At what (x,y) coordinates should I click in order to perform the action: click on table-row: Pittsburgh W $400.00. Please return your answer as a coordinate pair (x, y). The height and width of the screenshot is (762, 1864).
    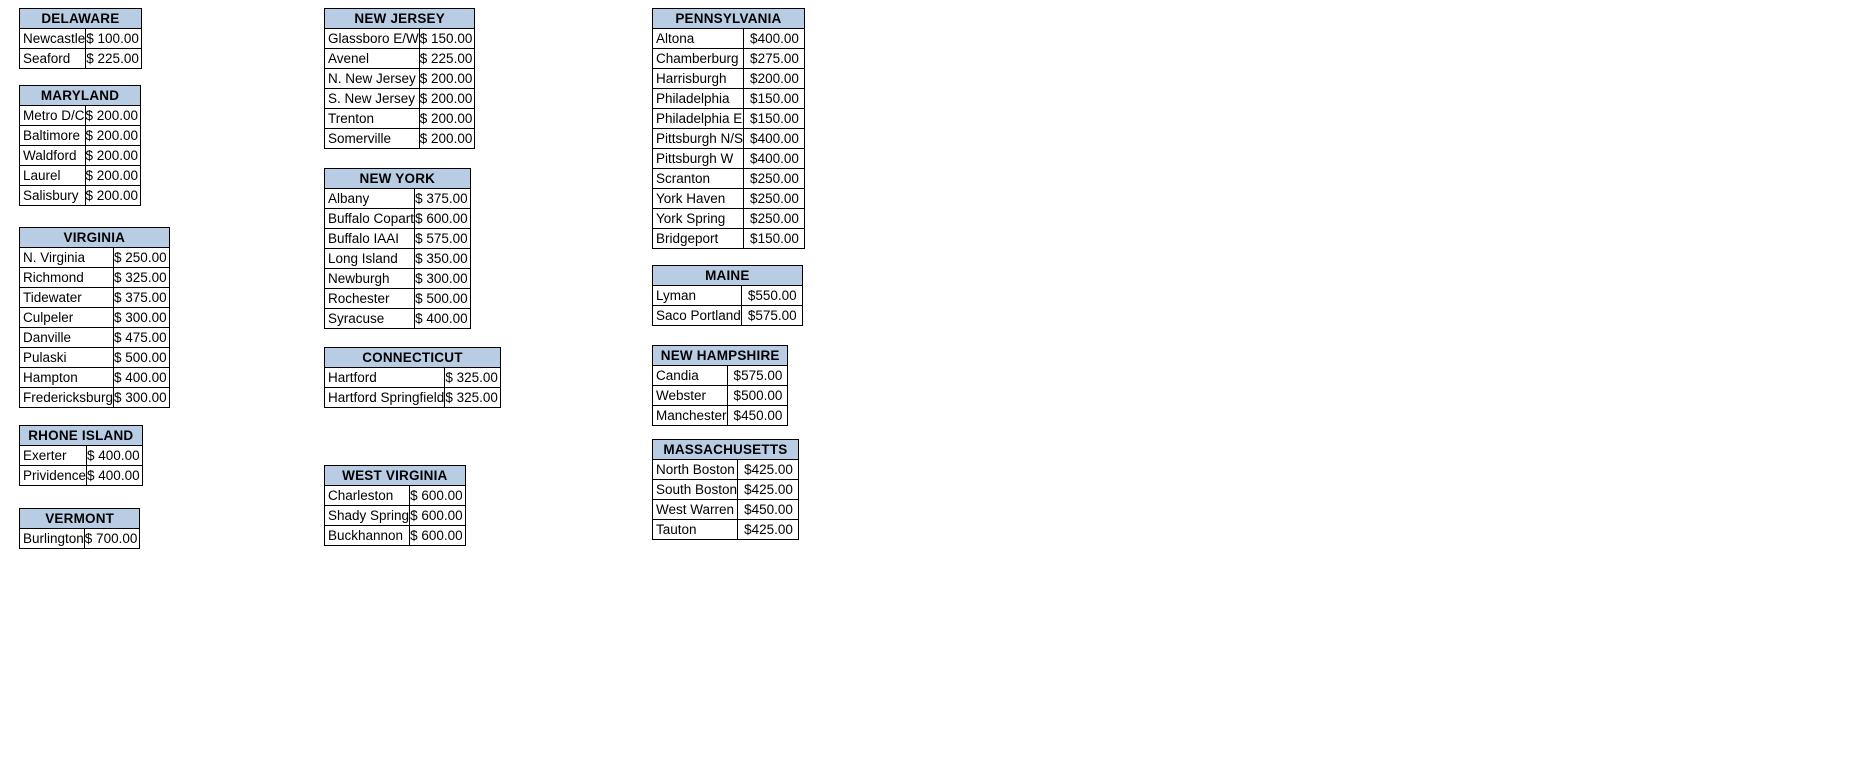
    Looking at the image, I should click on (728, 158).